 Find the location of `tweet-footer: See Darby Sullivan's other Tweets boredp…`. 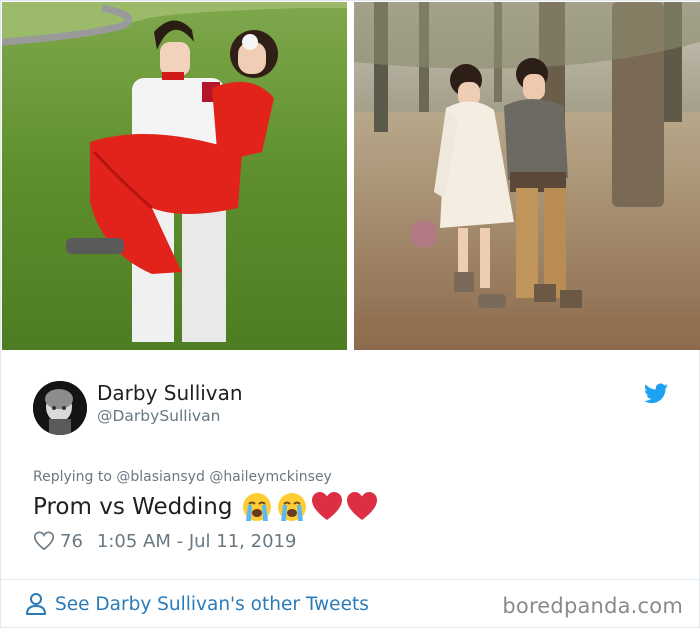

tweet-footer: See Darby Sullivan's other Tweets boredp… is located at coordinates (350, 603).